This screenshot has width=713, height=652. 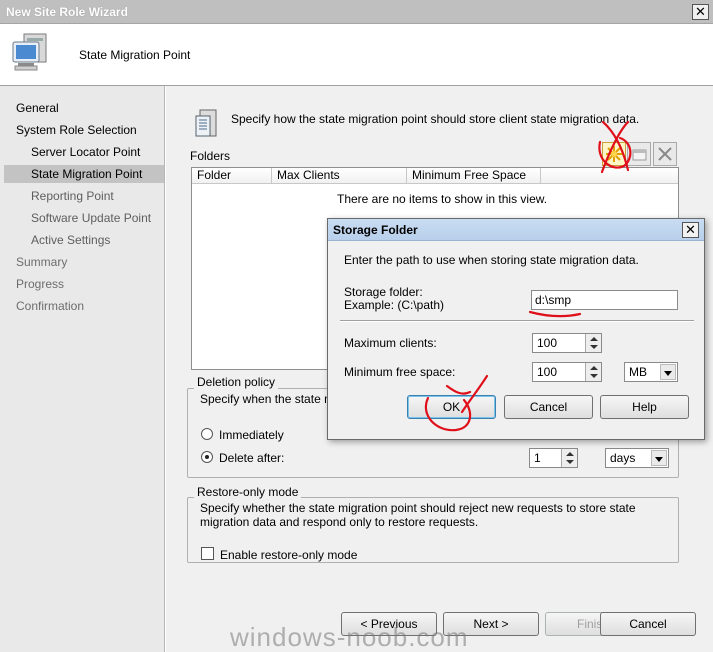 What do you see at coordinates (71, 240) in the screenshot?
I see `nav-item-active-settings: Active Settings` at bounding box center [71, 240].